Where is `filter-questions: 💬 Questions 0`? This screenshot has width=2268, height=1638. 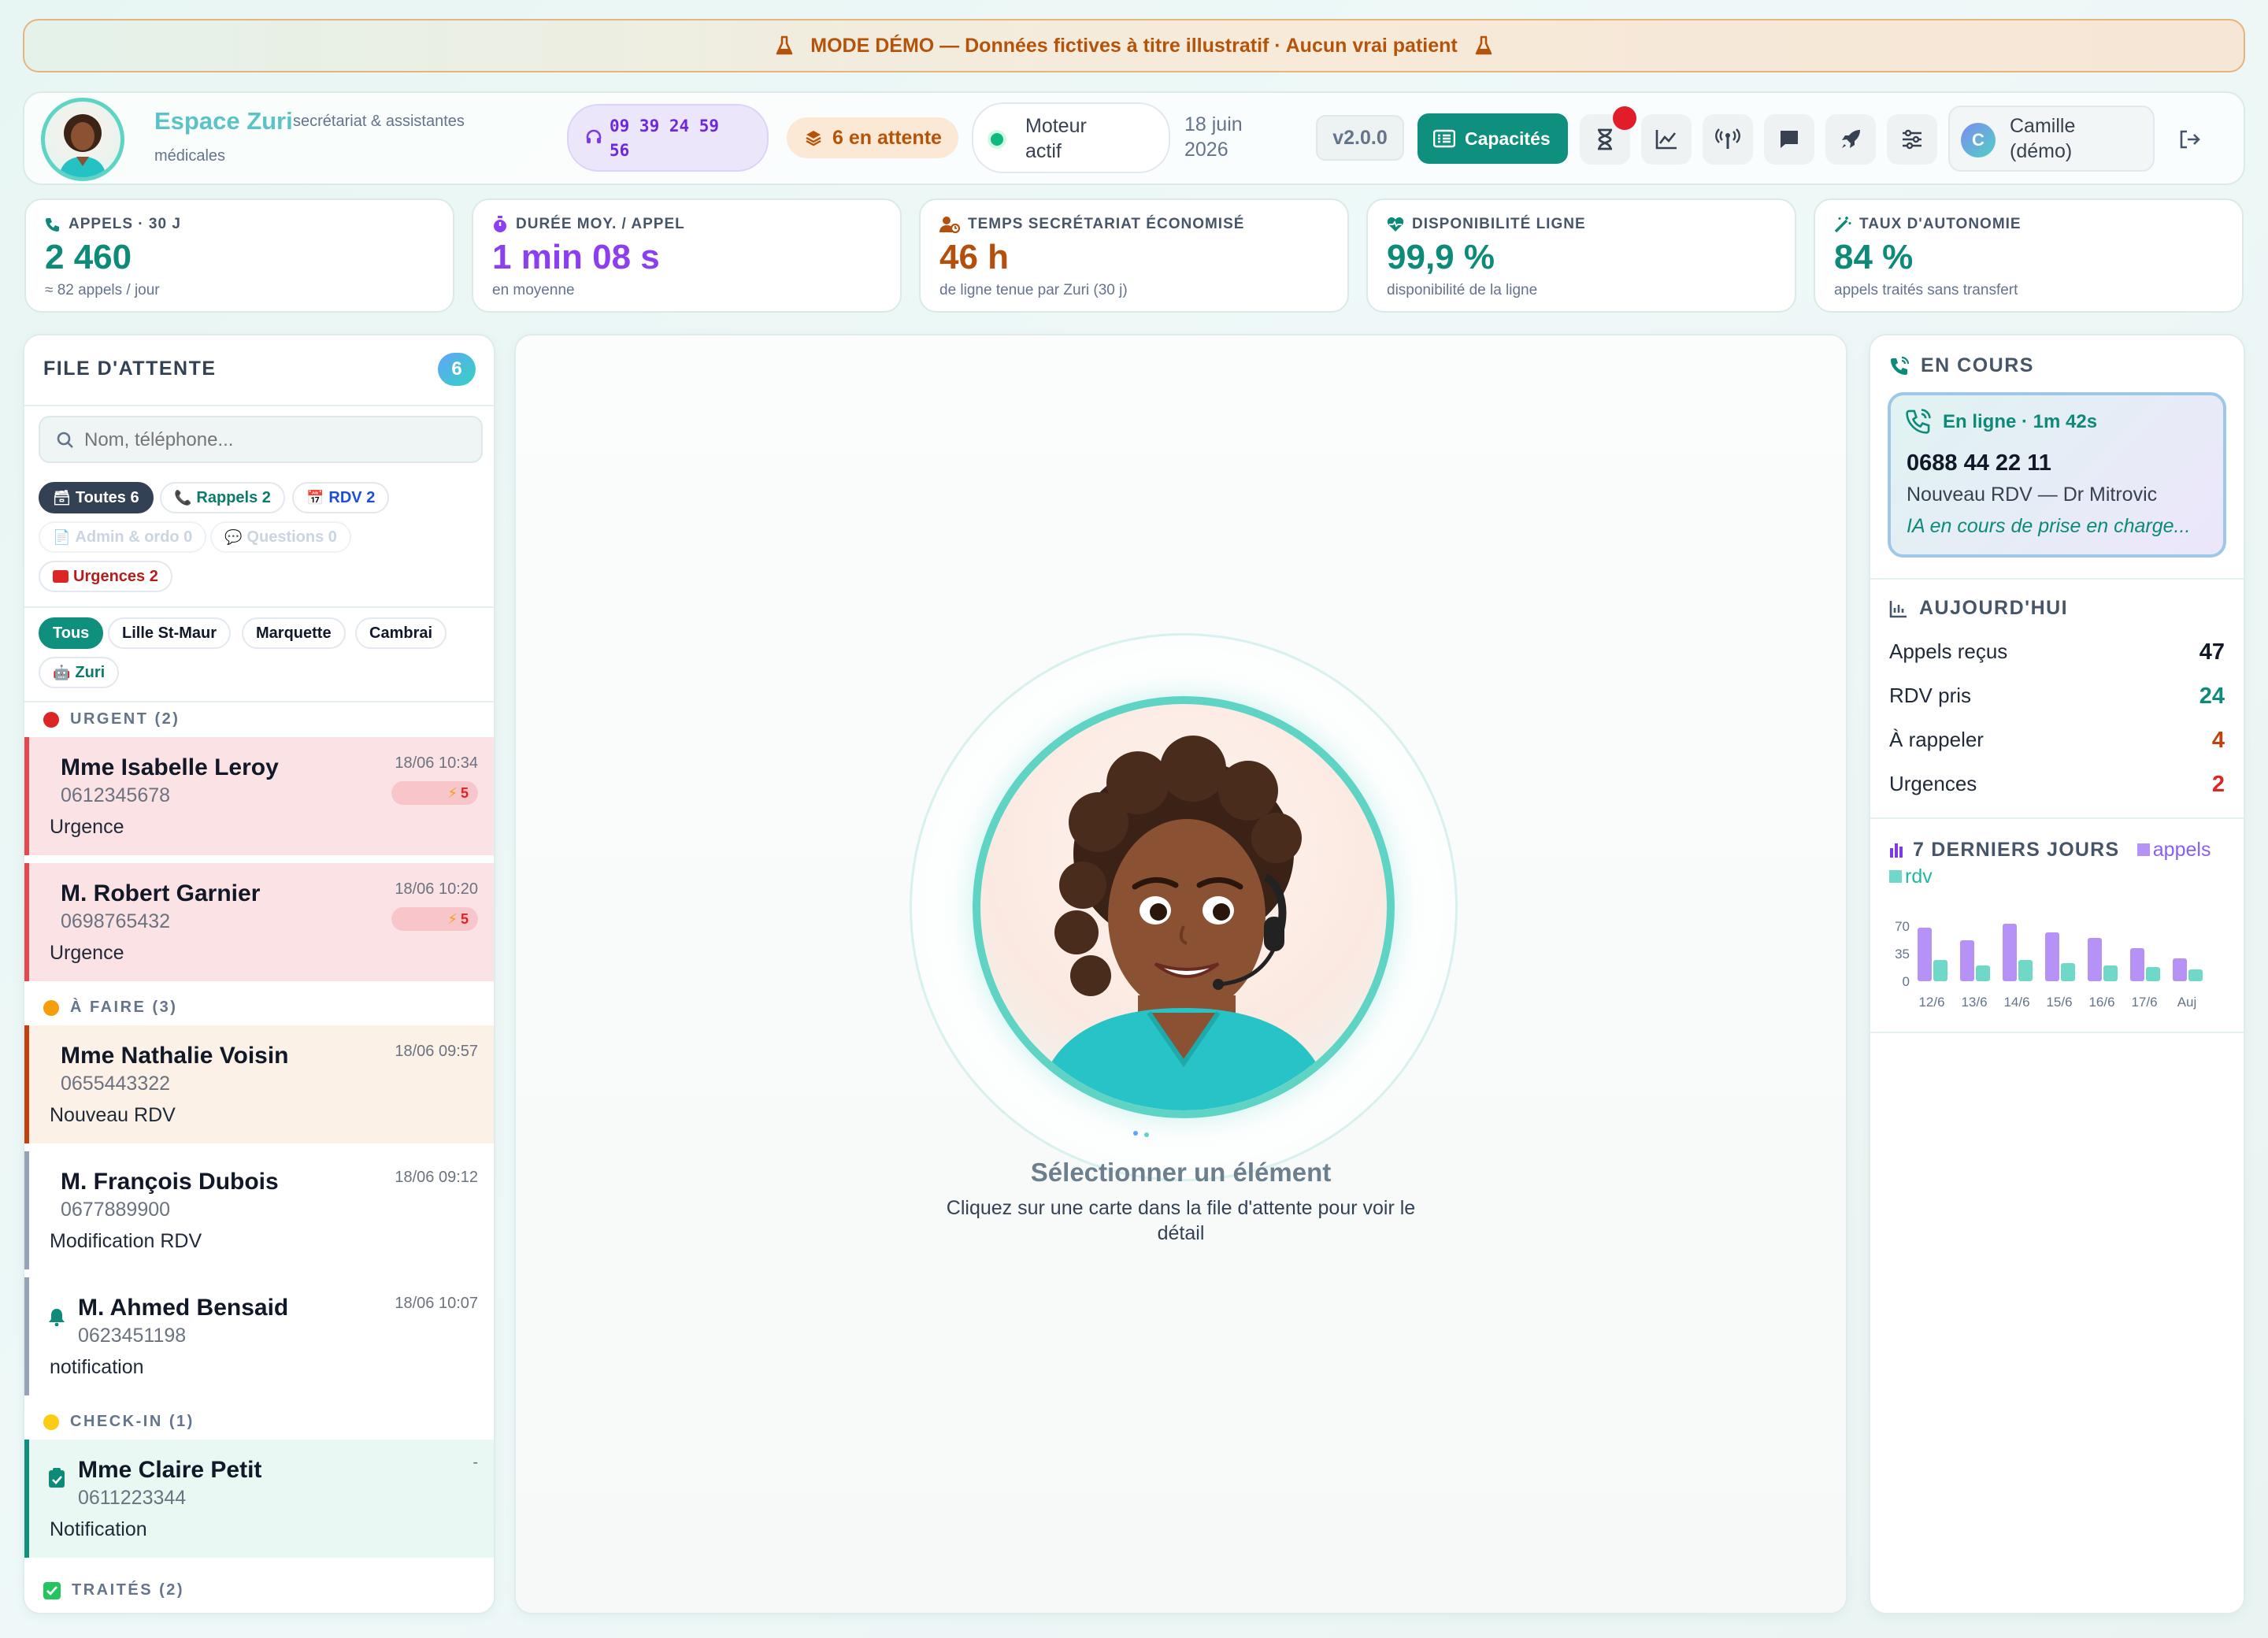 filter-questions: 💬 Questions 0 is located at coordinates (280, 537).